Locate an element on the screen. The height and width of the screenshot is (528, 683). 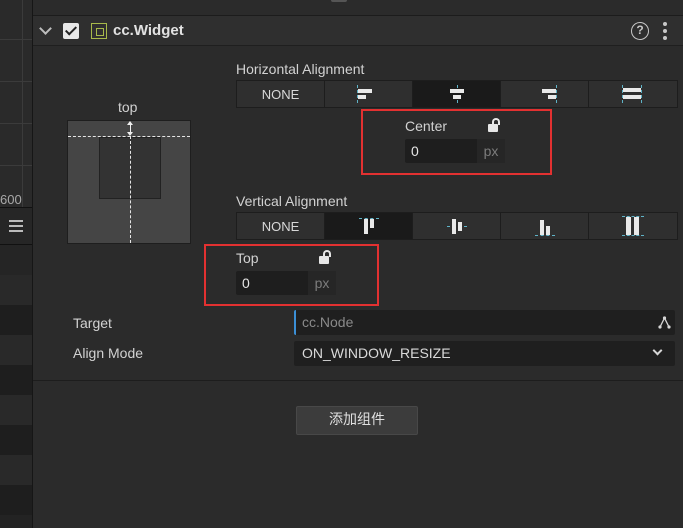
align-mode-label: Align Mode is located at coordinates (108, 353).